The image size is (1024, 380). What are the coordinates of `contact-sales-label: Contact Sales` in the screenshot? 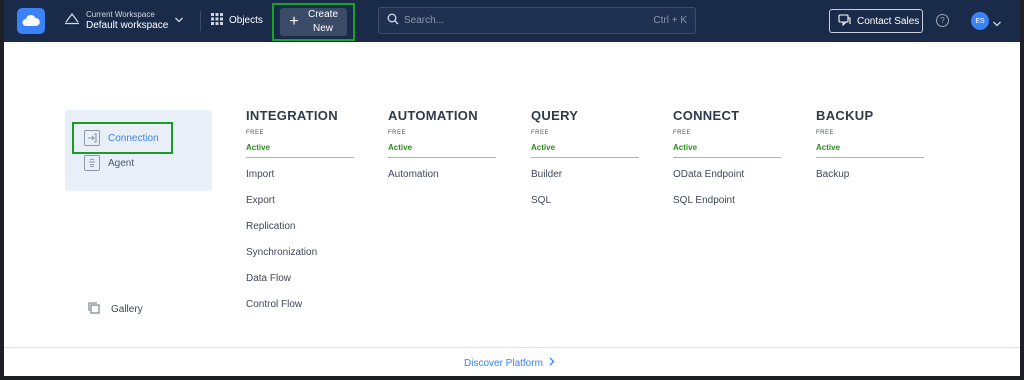 It's located at (888, 21).